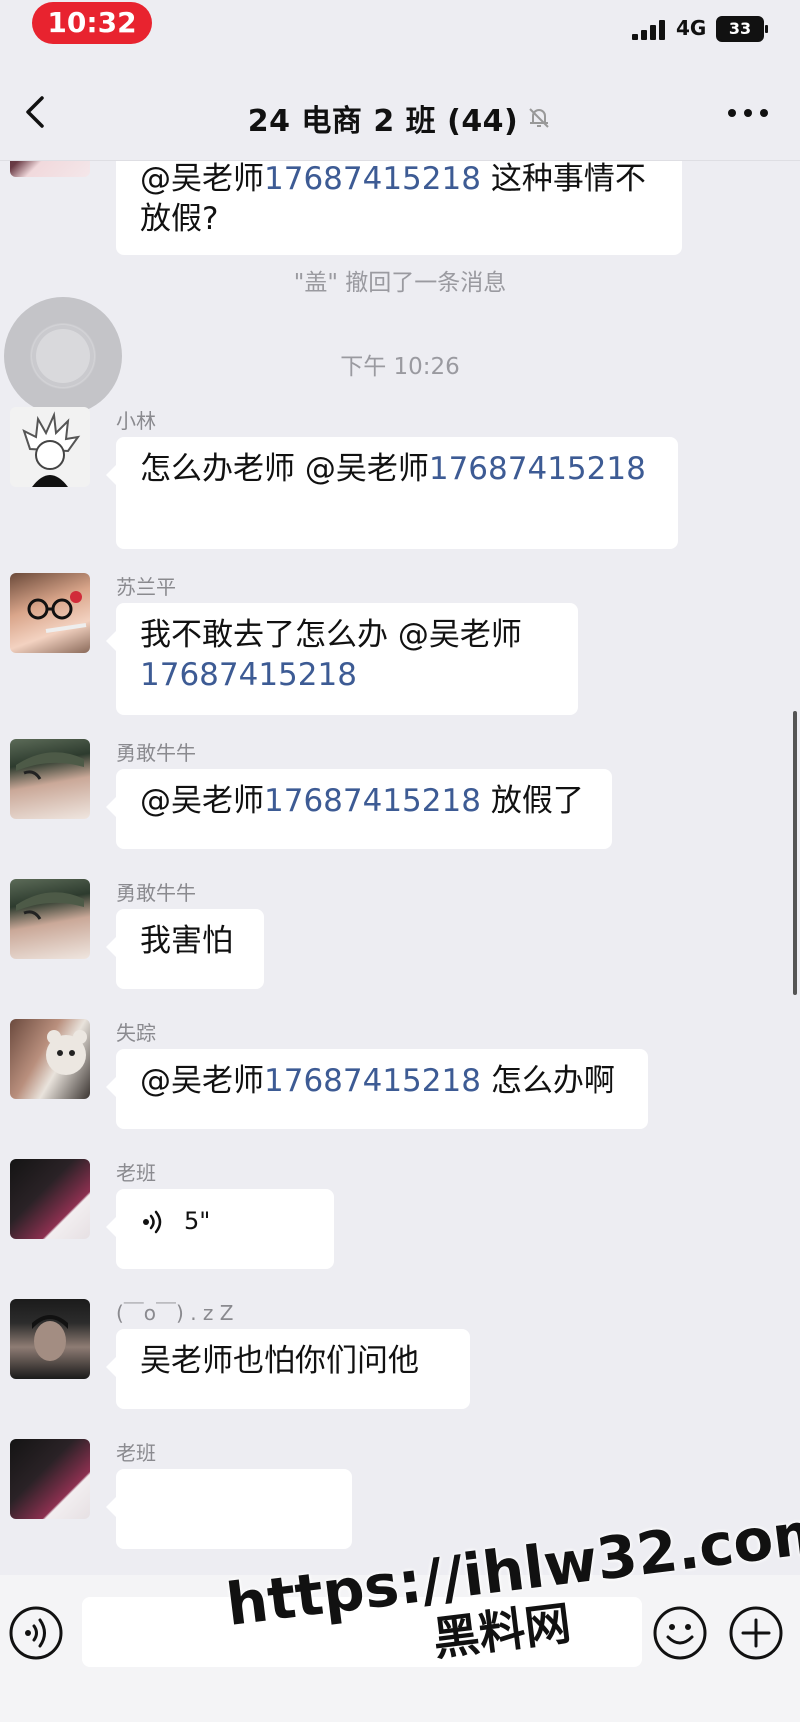 This screenshot has width=800, height=1722. What do you see at coordinates (186, 941) in the screenshot?
I see `message-text: 我害怕` at bounding box center [186, 941].